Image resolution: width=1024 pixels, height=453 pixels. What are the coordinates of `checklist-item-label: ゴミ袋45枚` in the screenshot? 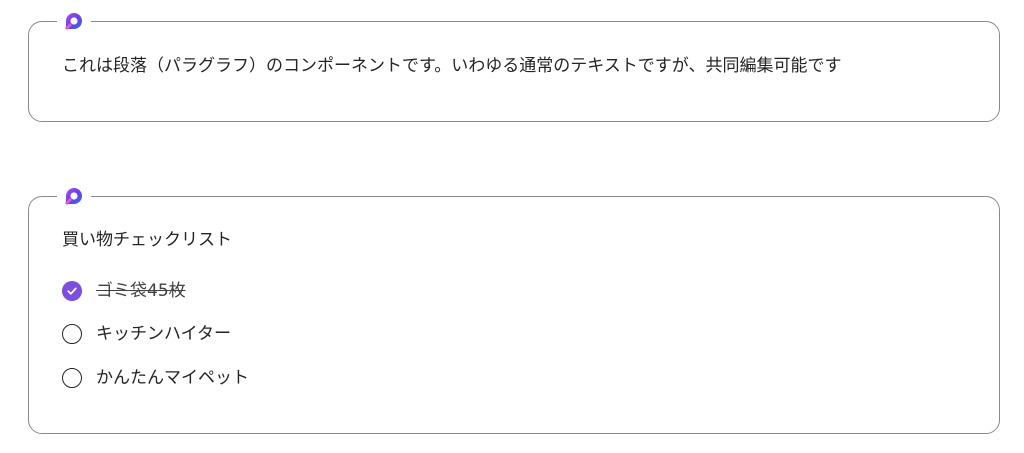 It's located at (141, 291).